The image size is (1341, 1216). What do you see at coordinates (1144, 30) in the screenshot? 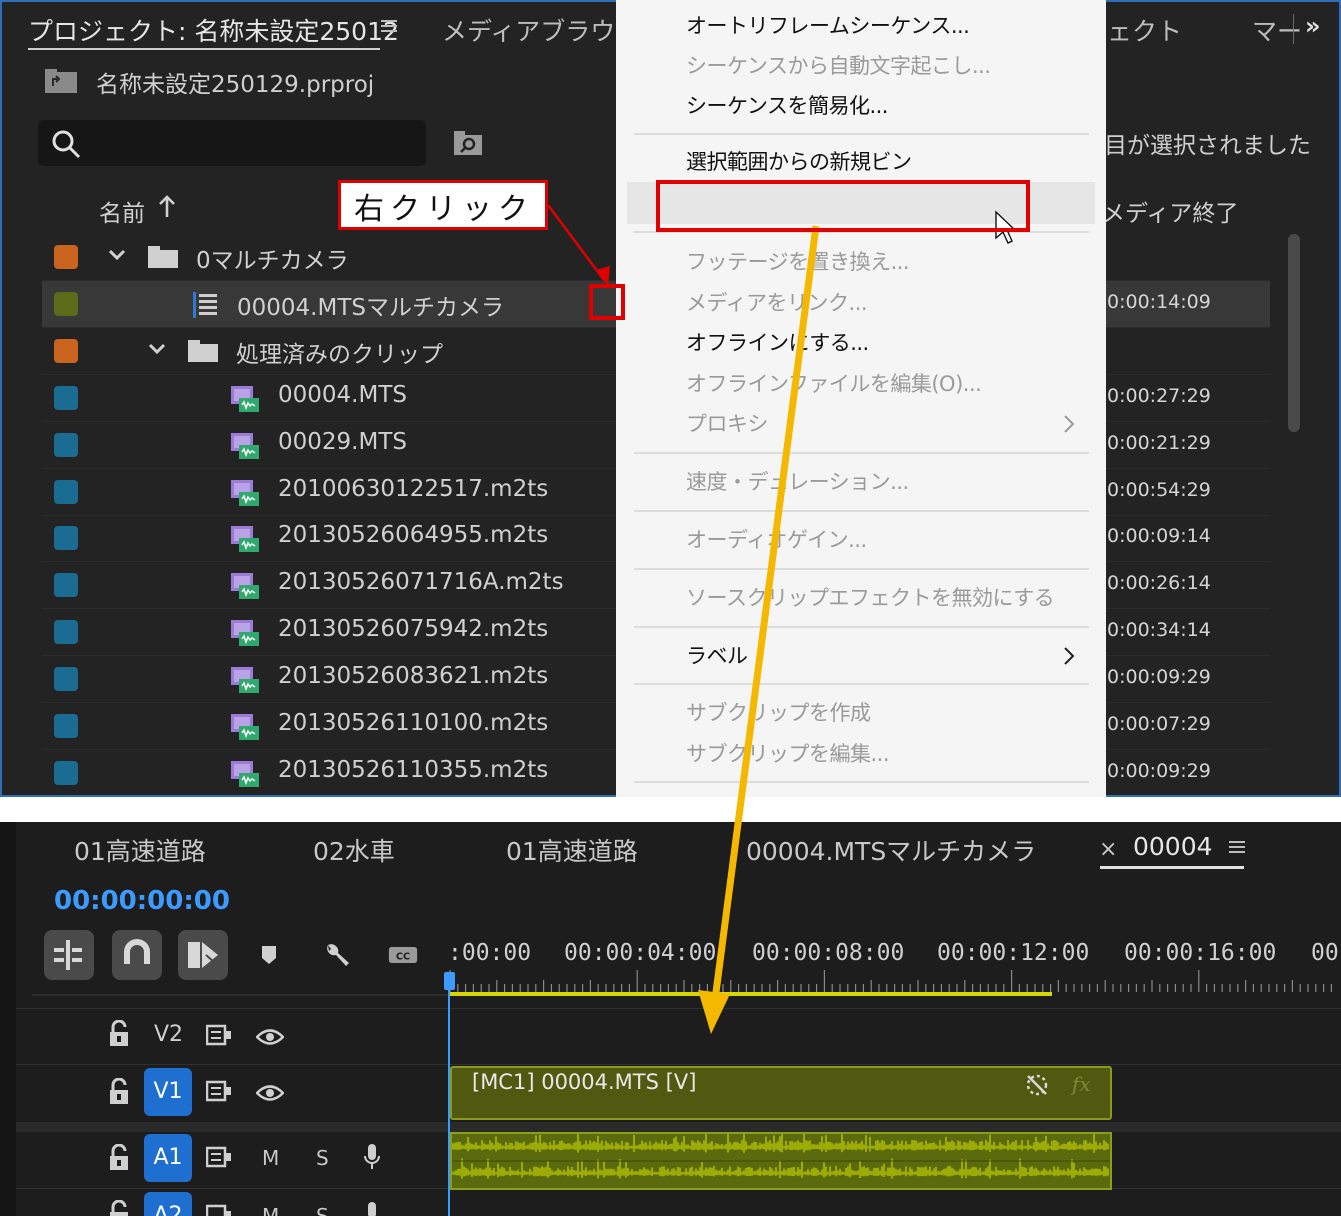
I see `tab-effects: ェクト` at bounding box center [1144, 30].